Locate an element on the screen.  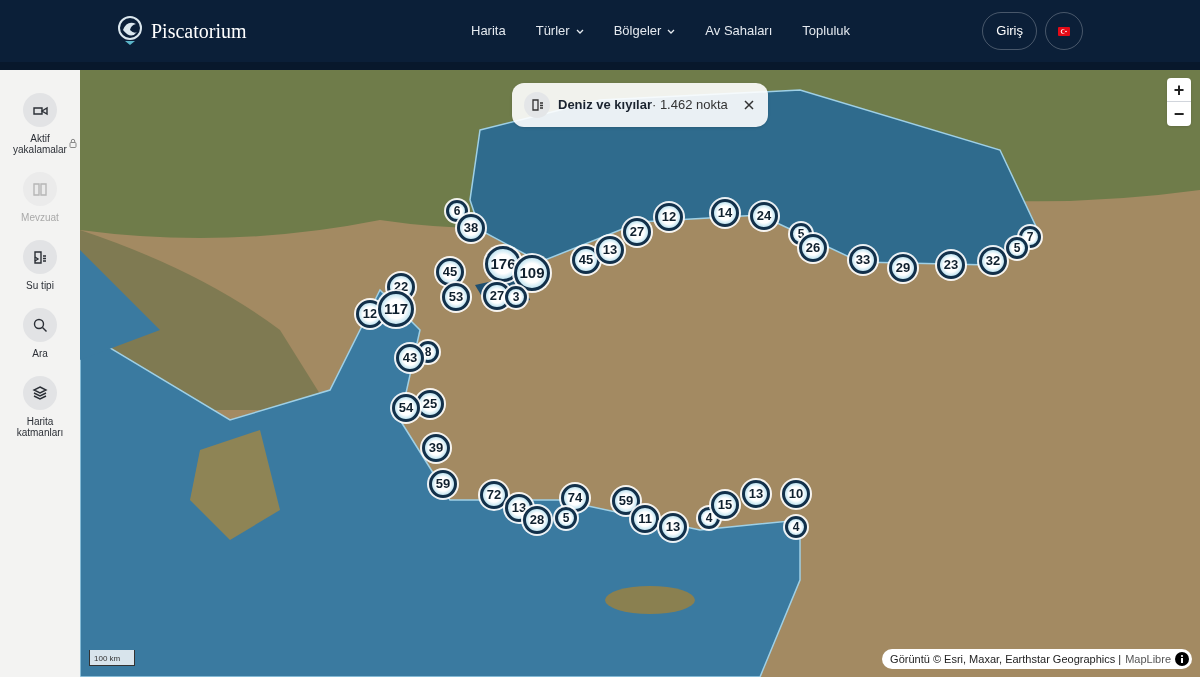
cluster-marker: 23 is located at coordinates (951, 265).